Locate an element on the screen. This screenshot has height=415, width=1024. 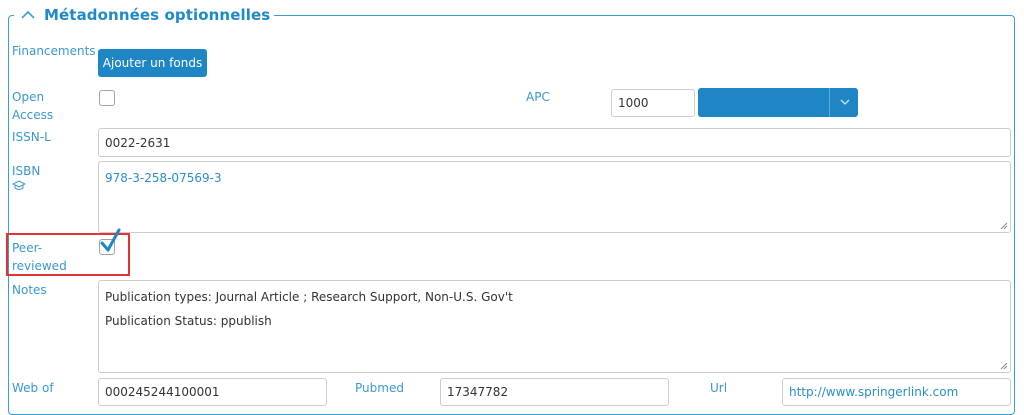
isbn-label: ISBN is located at coordinates (26, 171).